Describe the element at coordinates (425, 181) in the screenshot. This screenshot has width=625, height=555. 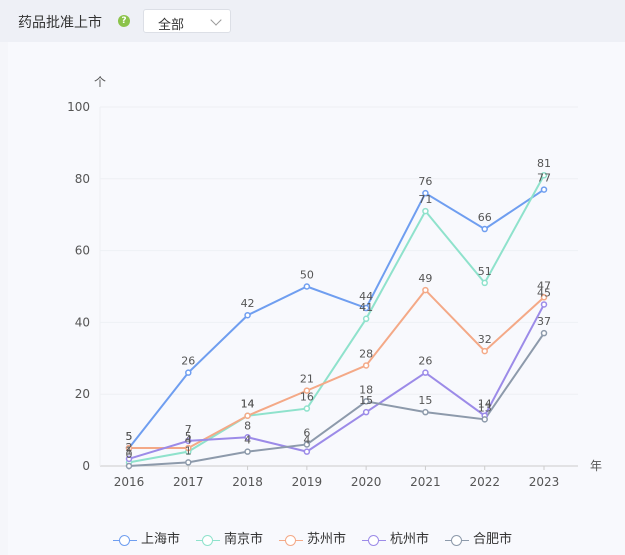
I see `data-label: 76` at that location.